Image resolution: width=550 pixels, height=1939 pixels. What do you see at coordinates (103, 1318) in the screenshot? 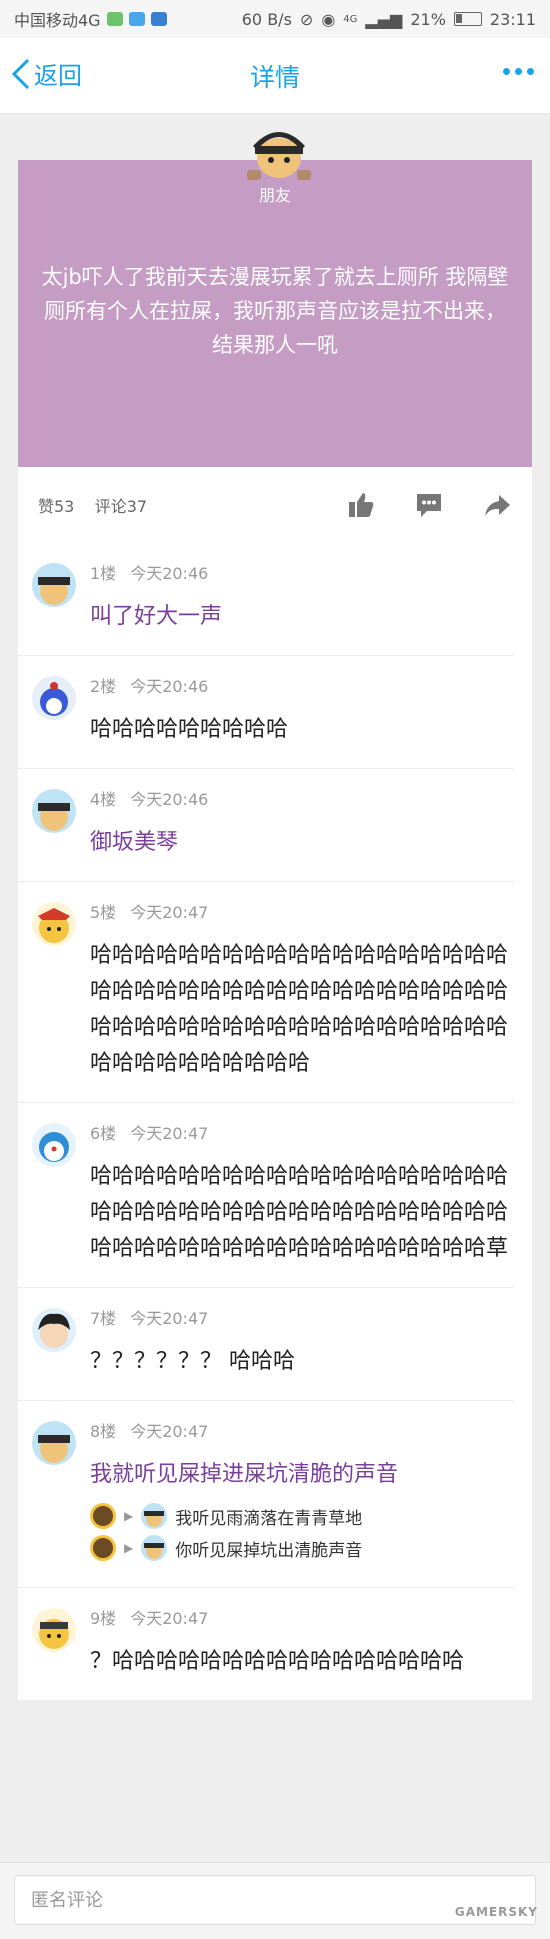
I see `comment-floor: 7楼` at bounding box center [103, 1318].